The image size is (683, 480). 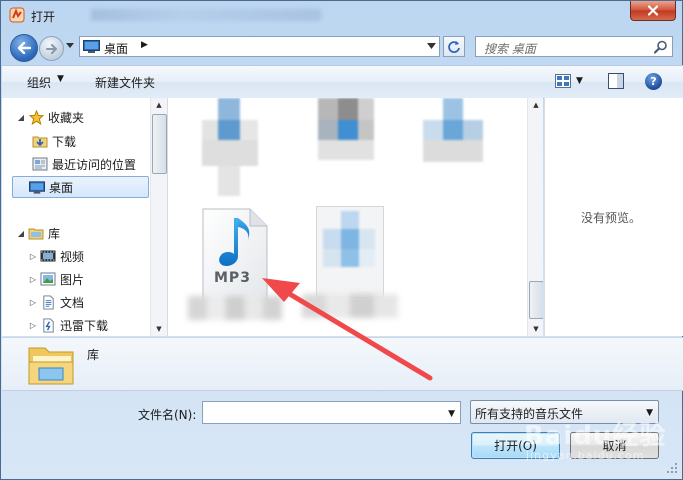 What do you see at coordinates (72, 302) in the screenshot?
I see `sidebar-item-label: 文档` at bounding box center [72, 302].